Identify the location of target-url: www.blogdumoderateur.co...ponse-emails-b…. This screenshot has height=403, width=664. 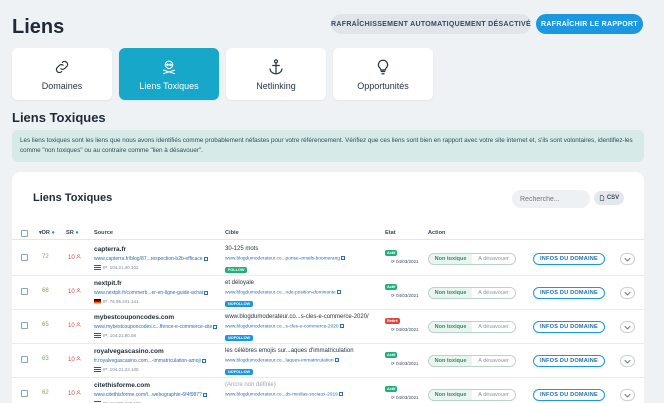
(285, 258).